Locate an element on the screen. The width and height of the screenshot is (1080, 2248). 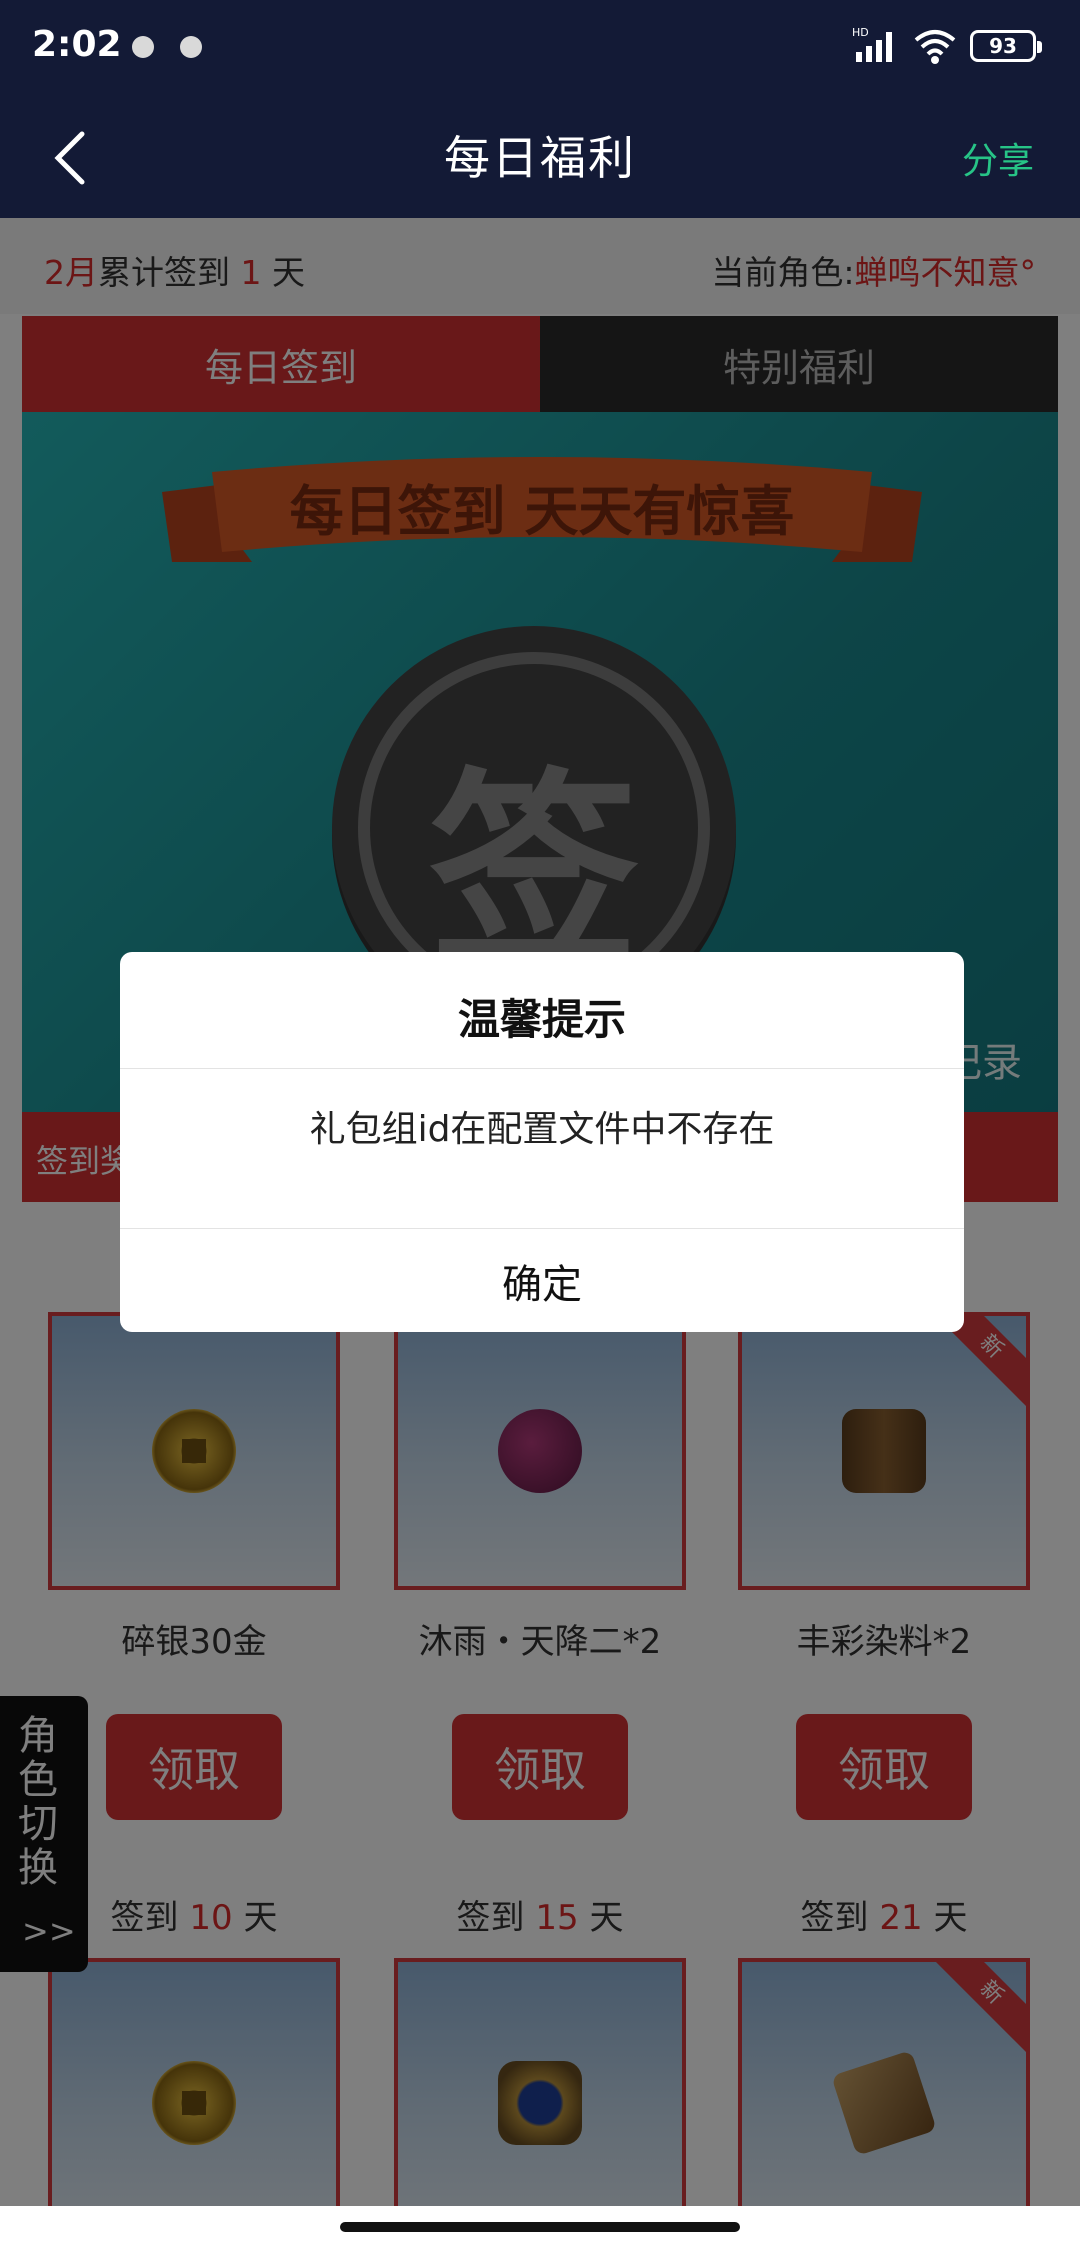
share-button: 分享 is located at coordinates (998, 158).